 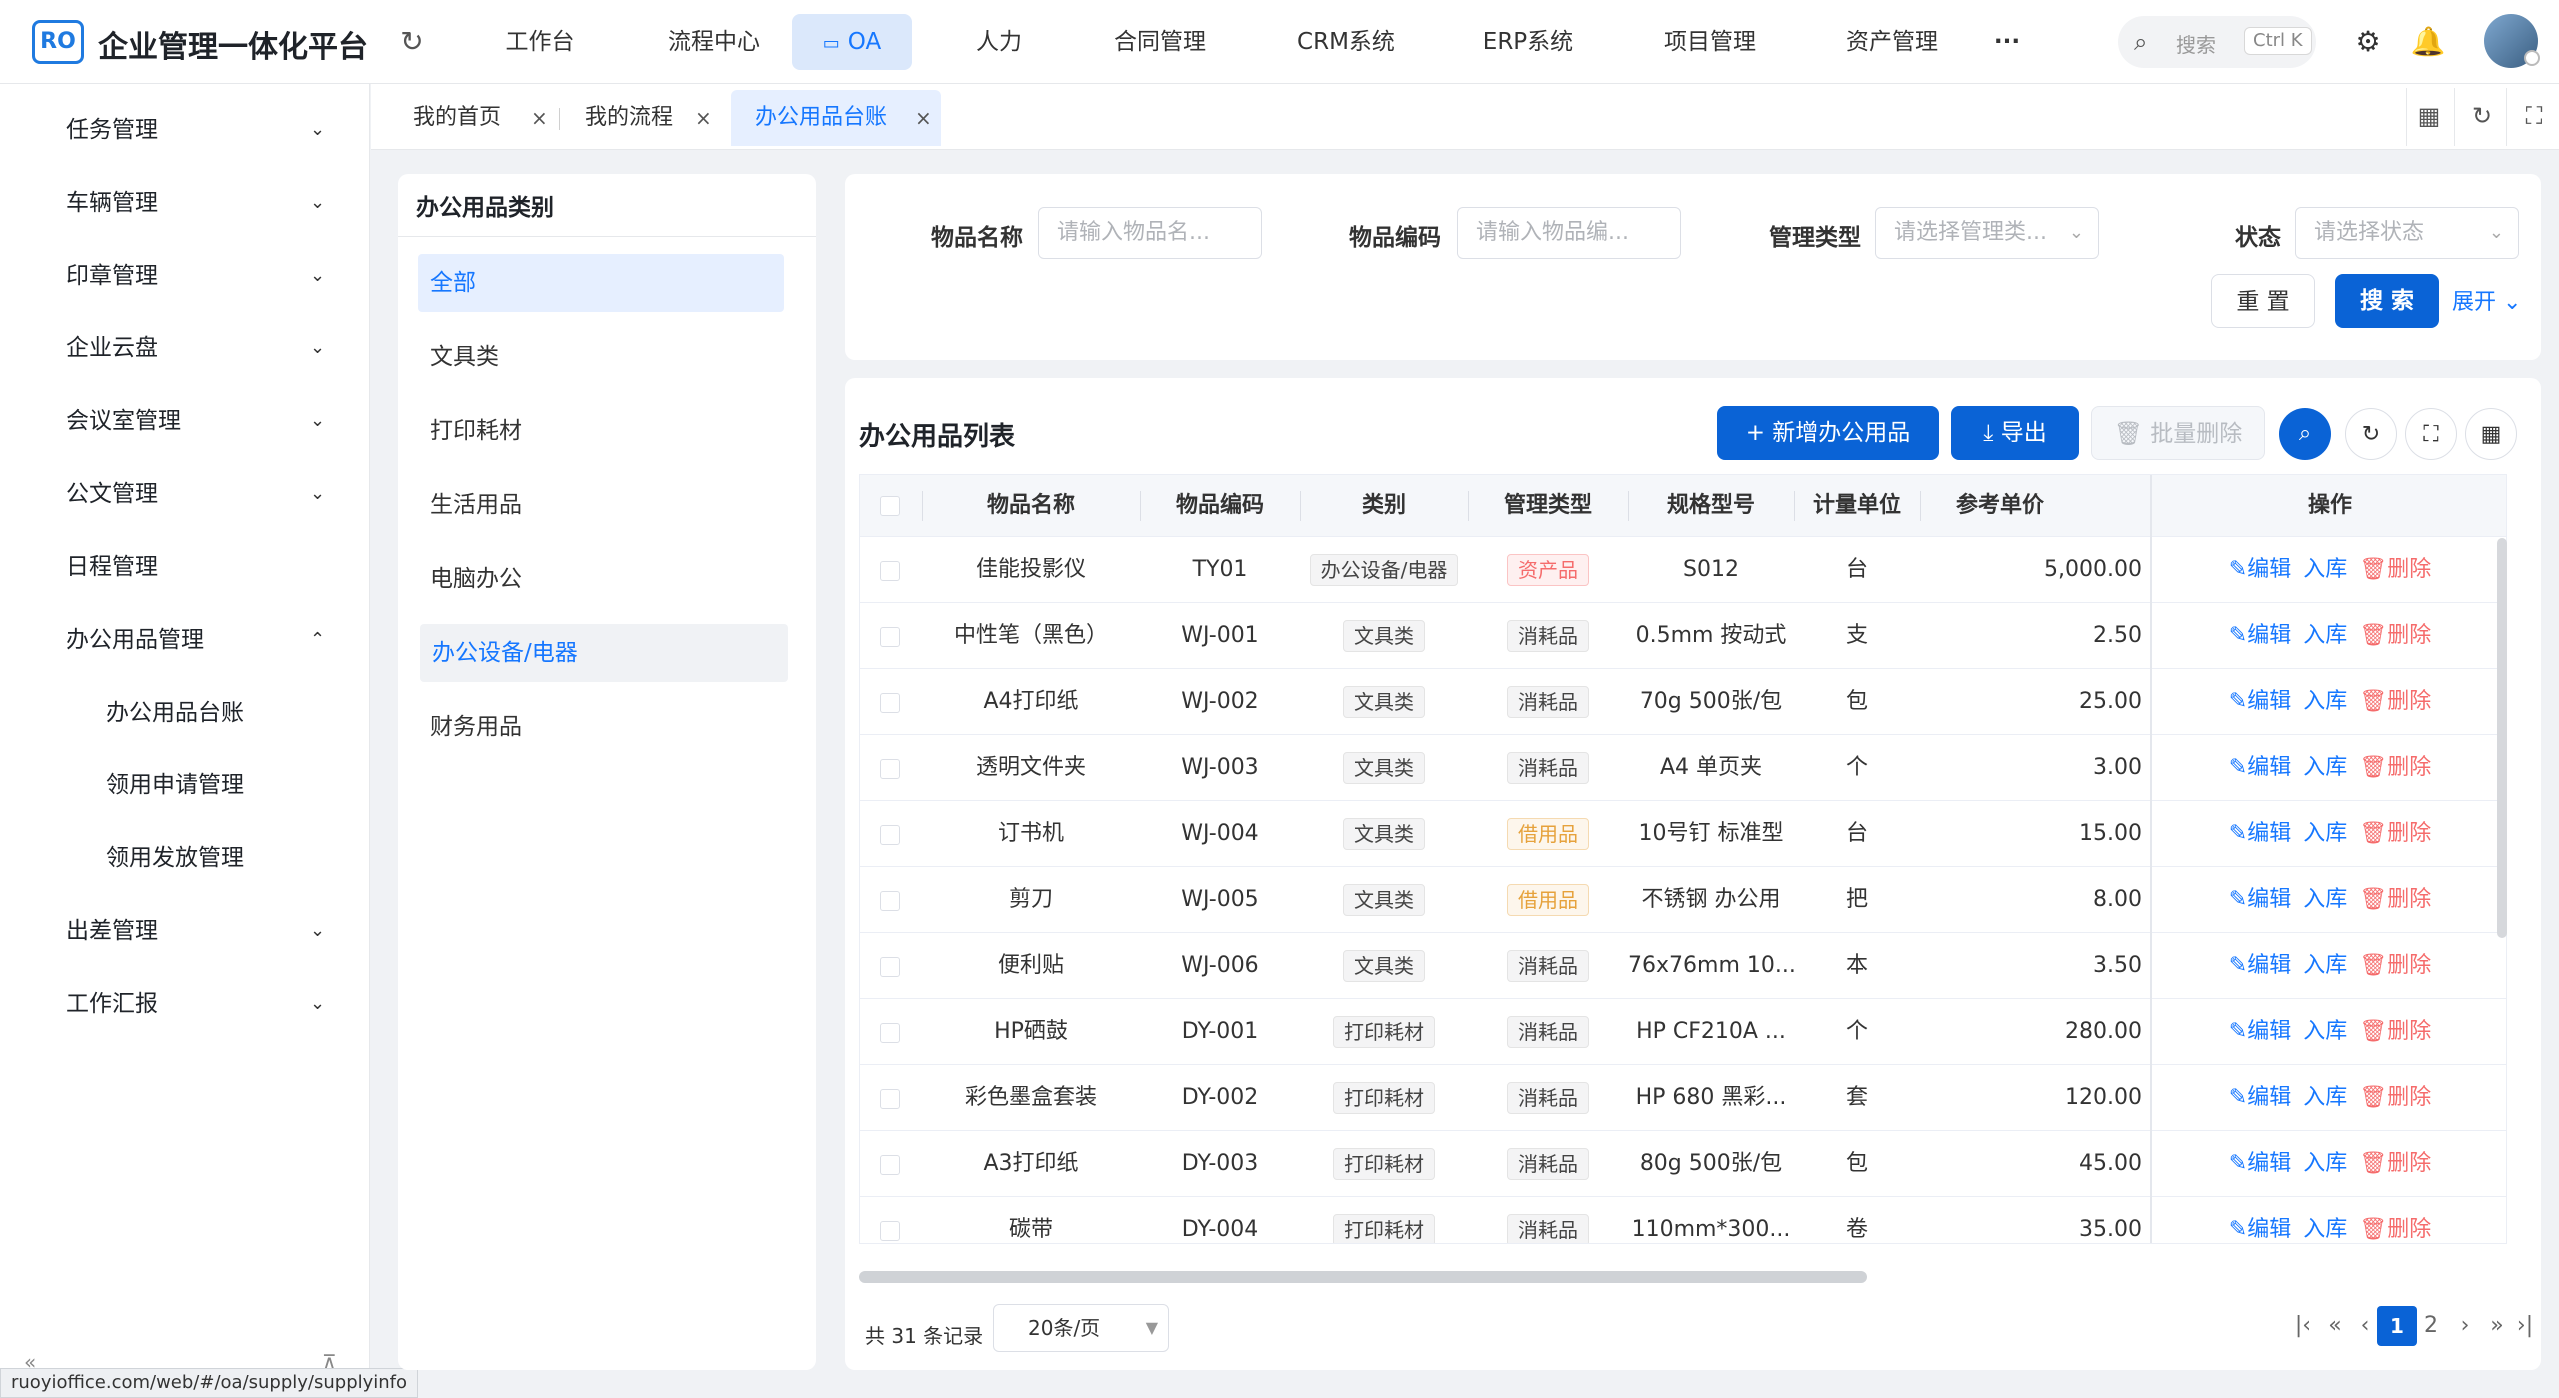 What do you see at coordinates (1346, 42) in the screenshot?
I see `nav-crm: CRM系统` at bounding box center [1346, 42].